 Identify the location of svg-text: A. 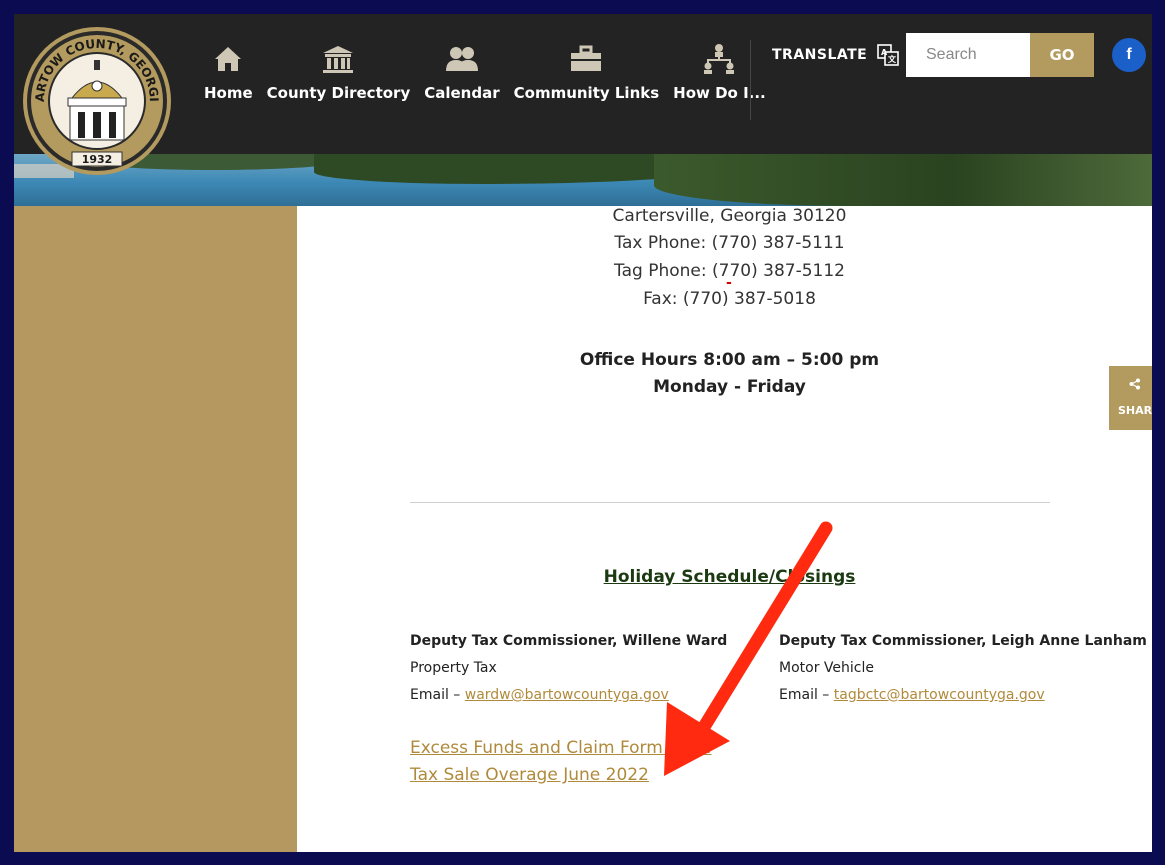
(884, 52).